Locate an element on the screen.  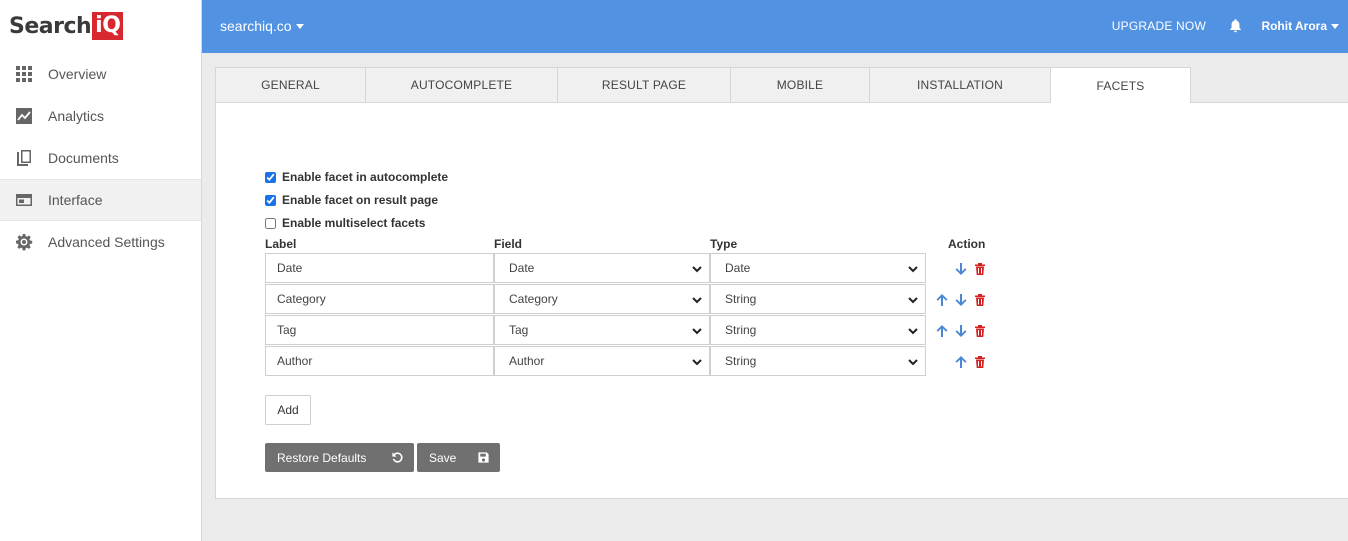
facet-type-select: Date is located at coordinates (818, 268).